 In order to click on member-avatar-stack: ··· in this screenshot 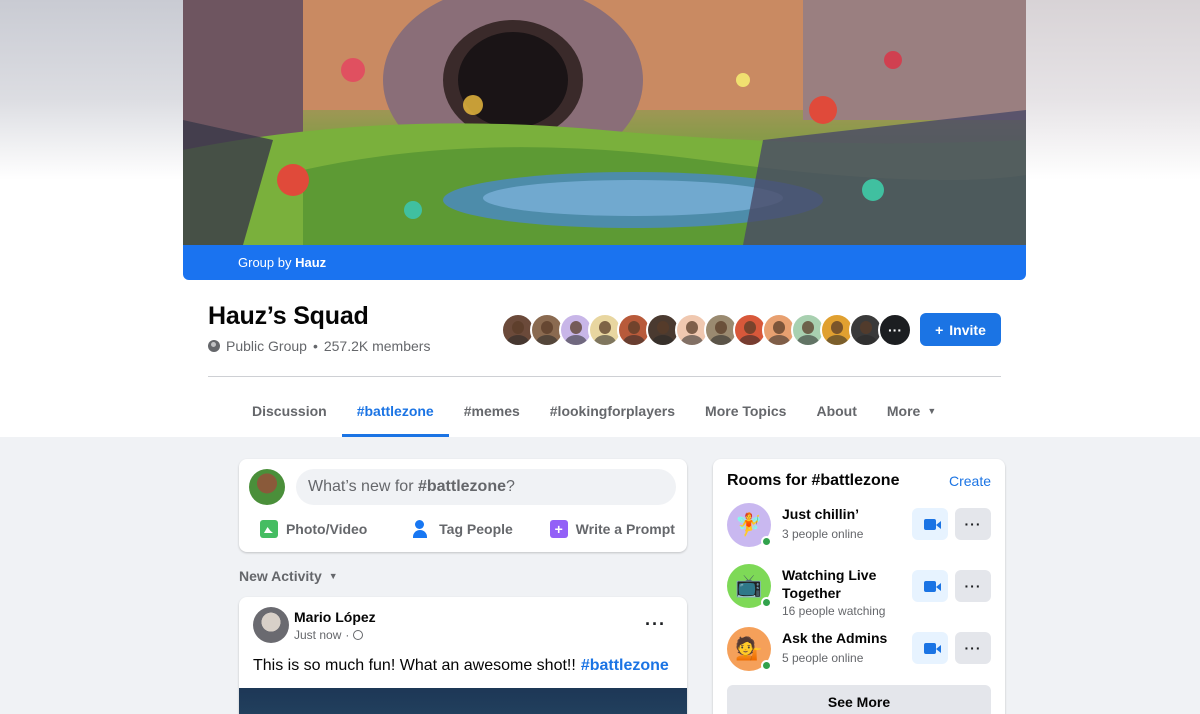, I will do `click(706, 330)`.